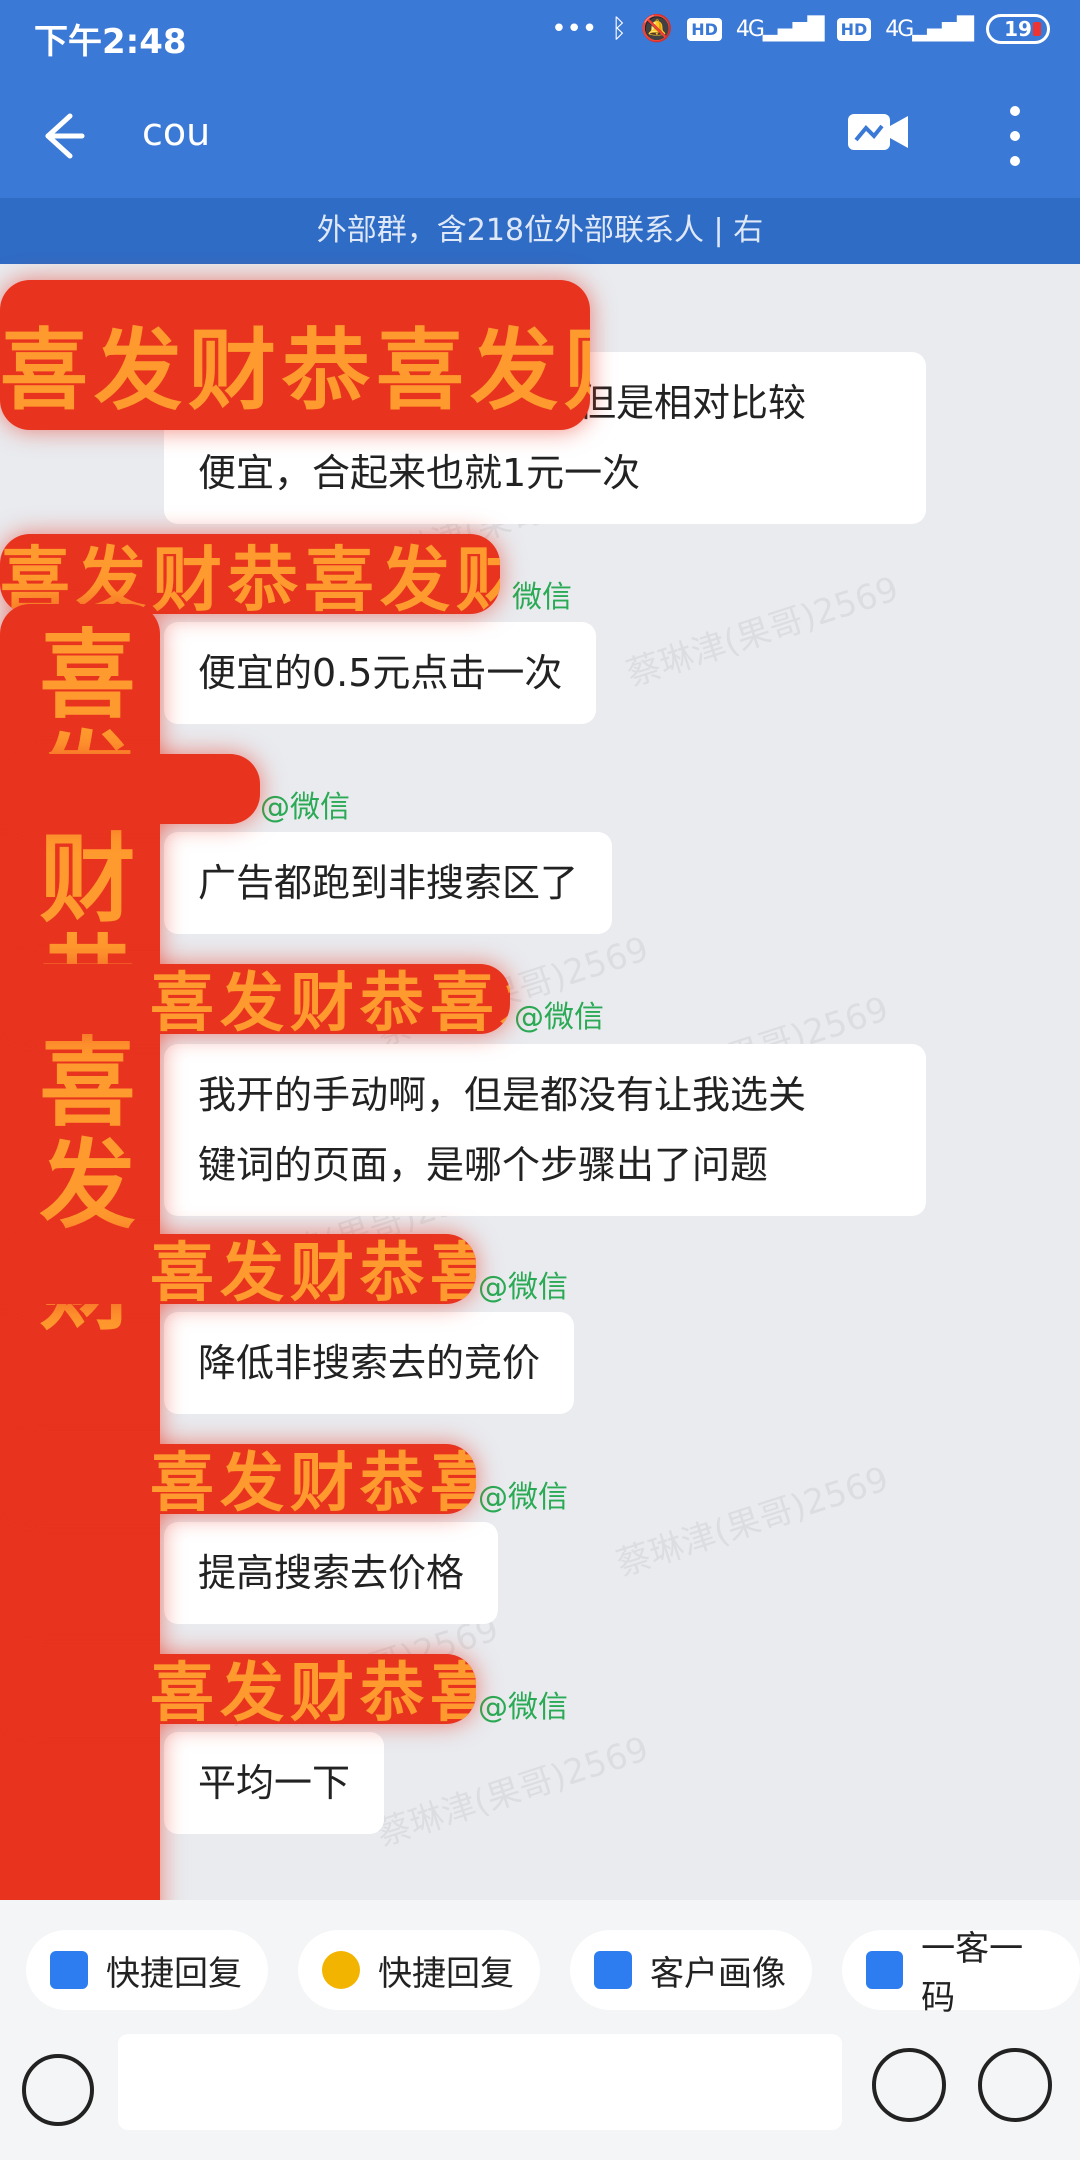  I want to click on video-call-icon, so click(879, 132).